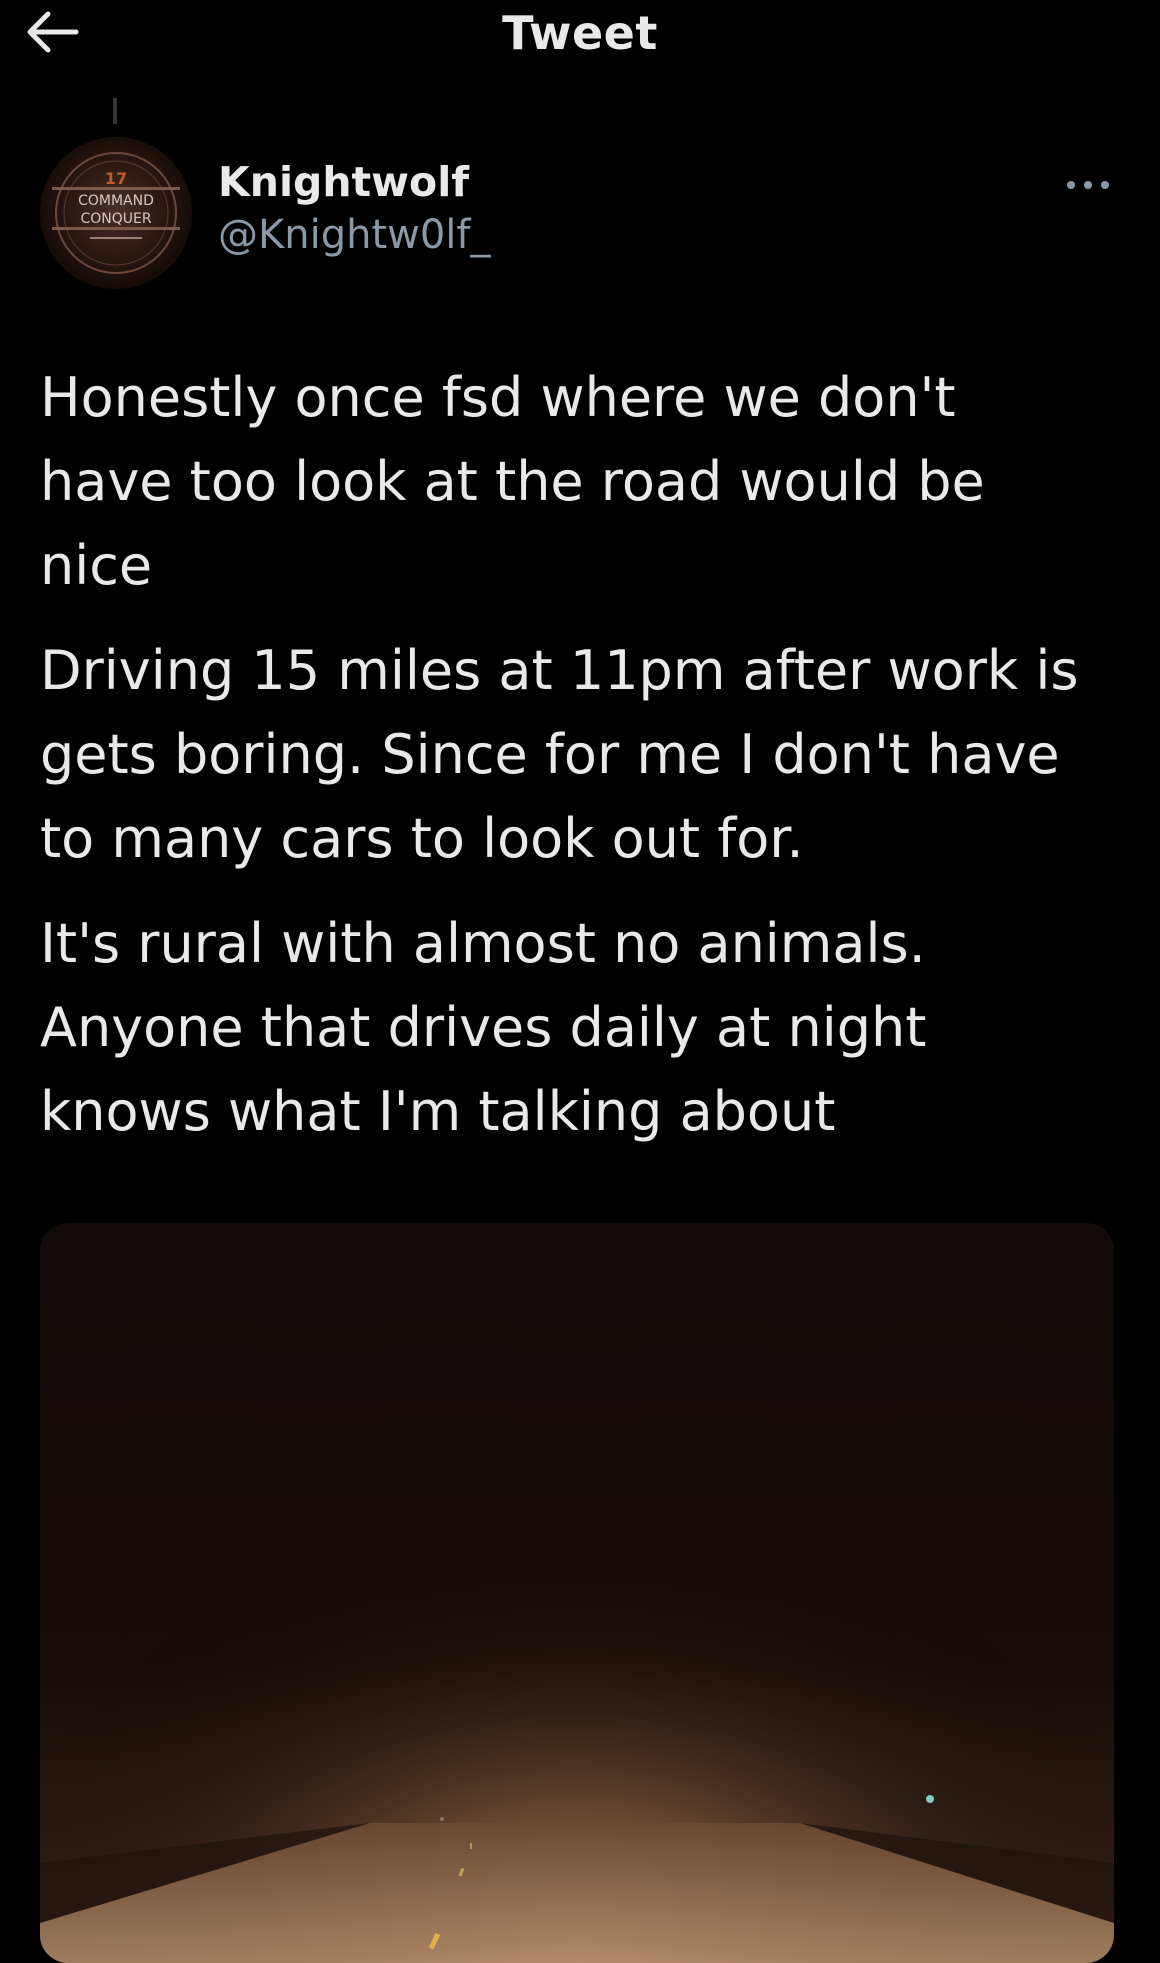  I want to click on avatar-line1: COMMAND, so click(116, 201).